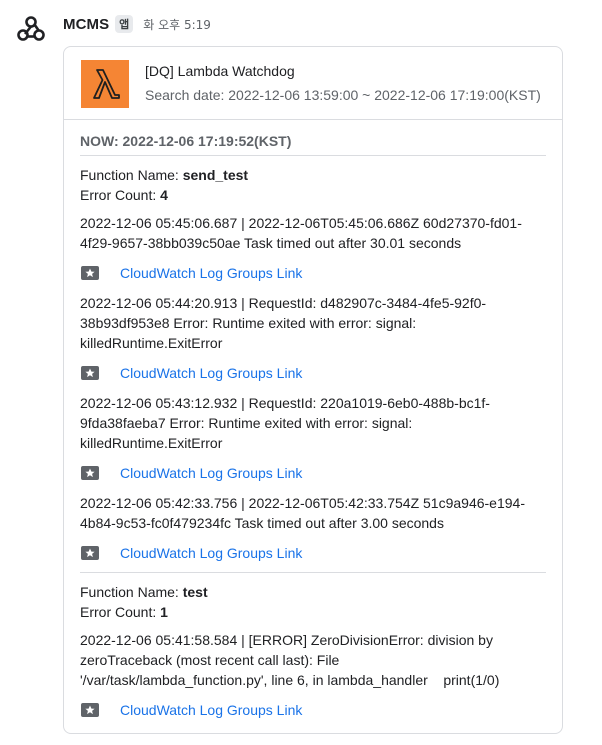  Describe the element at coordinates (124, 195) in the screenshot. I see `error-count-row: Error Count: 4` at that location.